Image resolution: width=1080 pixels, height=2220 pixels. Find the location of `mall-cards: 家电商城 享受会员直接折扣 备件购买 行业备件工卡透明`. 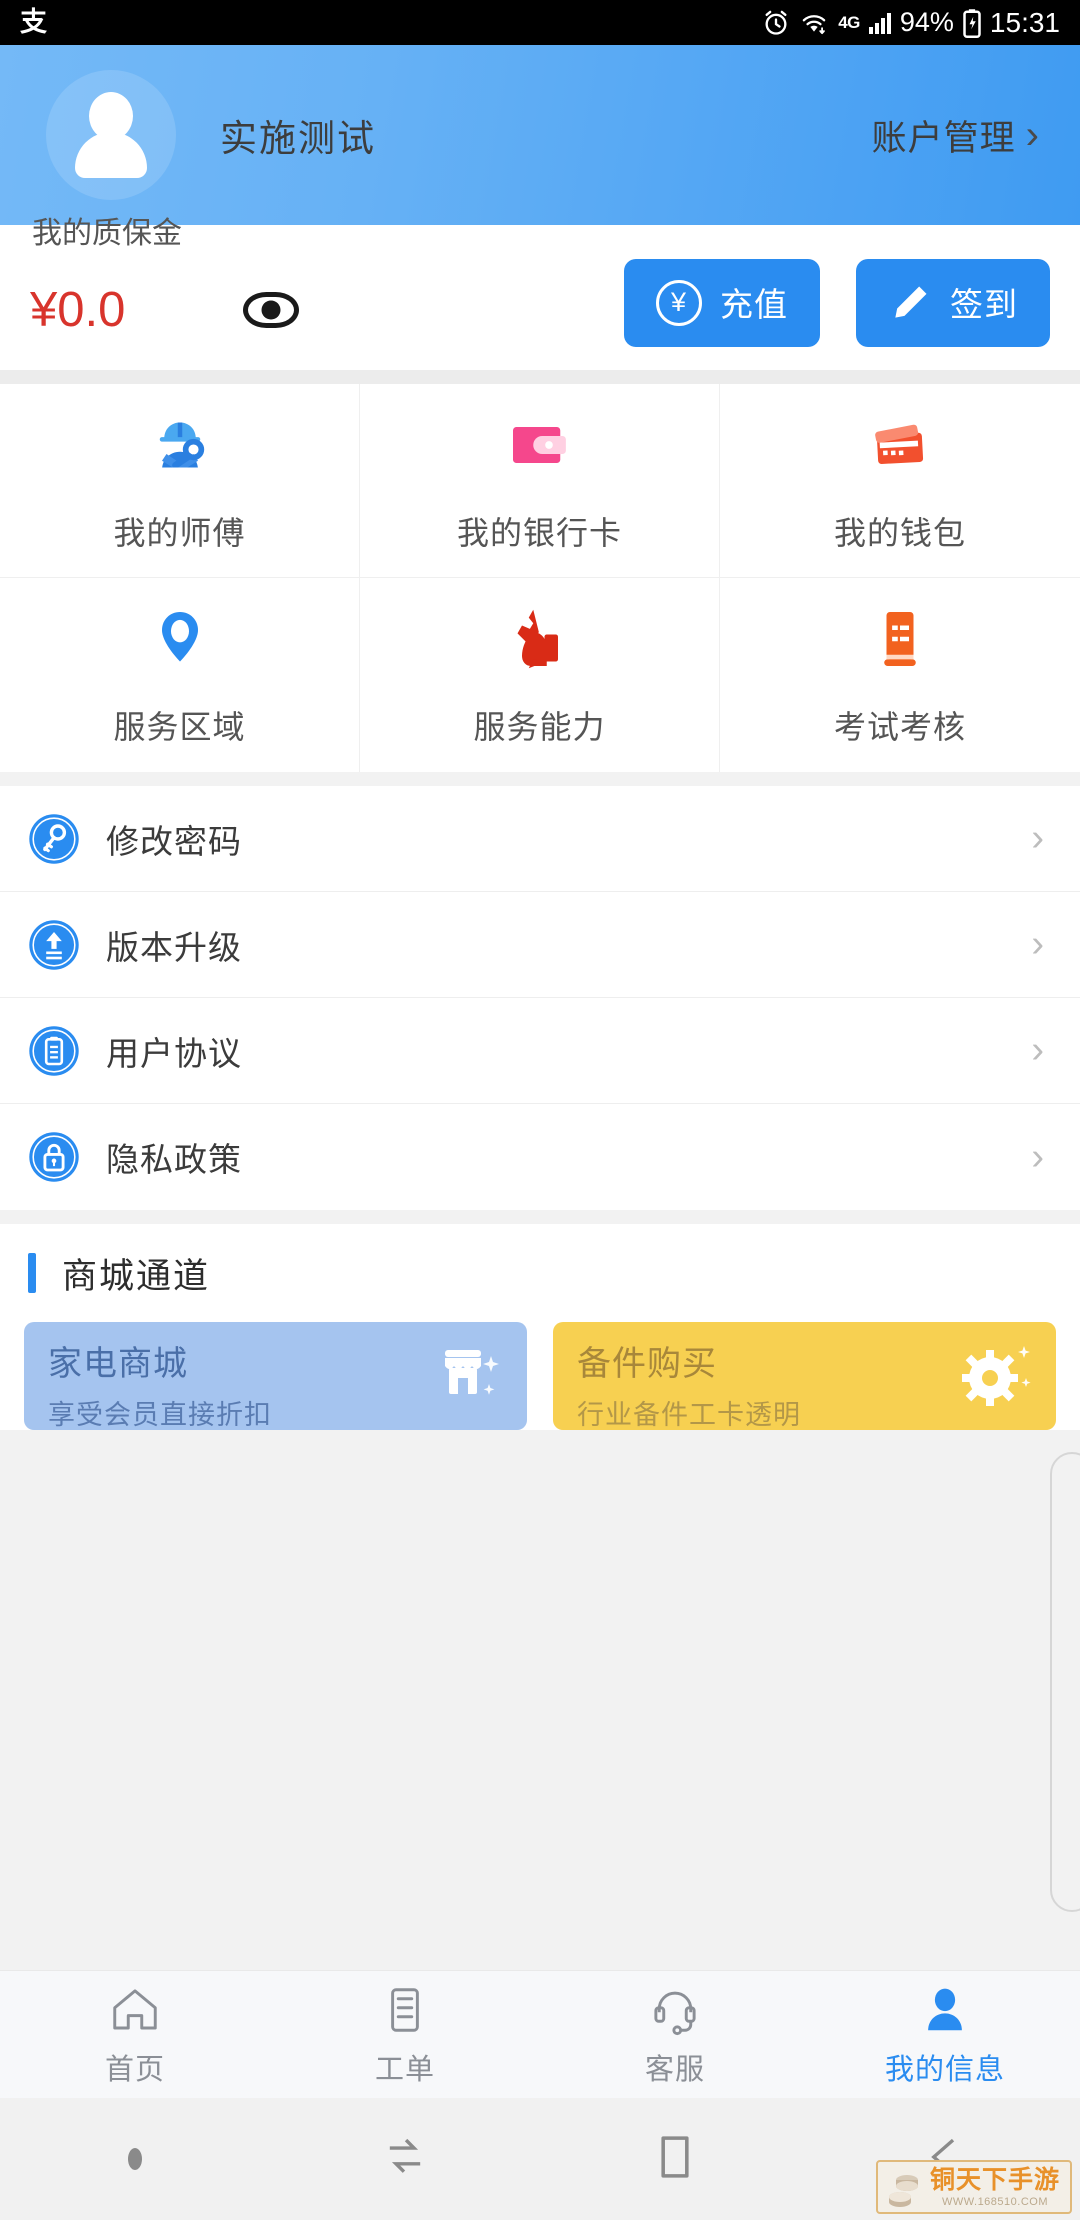

mall-cards: 家电商城 享受会员直接折扣 备件购买 行业备件工卡透明 is located at coordinates (540, 1376).